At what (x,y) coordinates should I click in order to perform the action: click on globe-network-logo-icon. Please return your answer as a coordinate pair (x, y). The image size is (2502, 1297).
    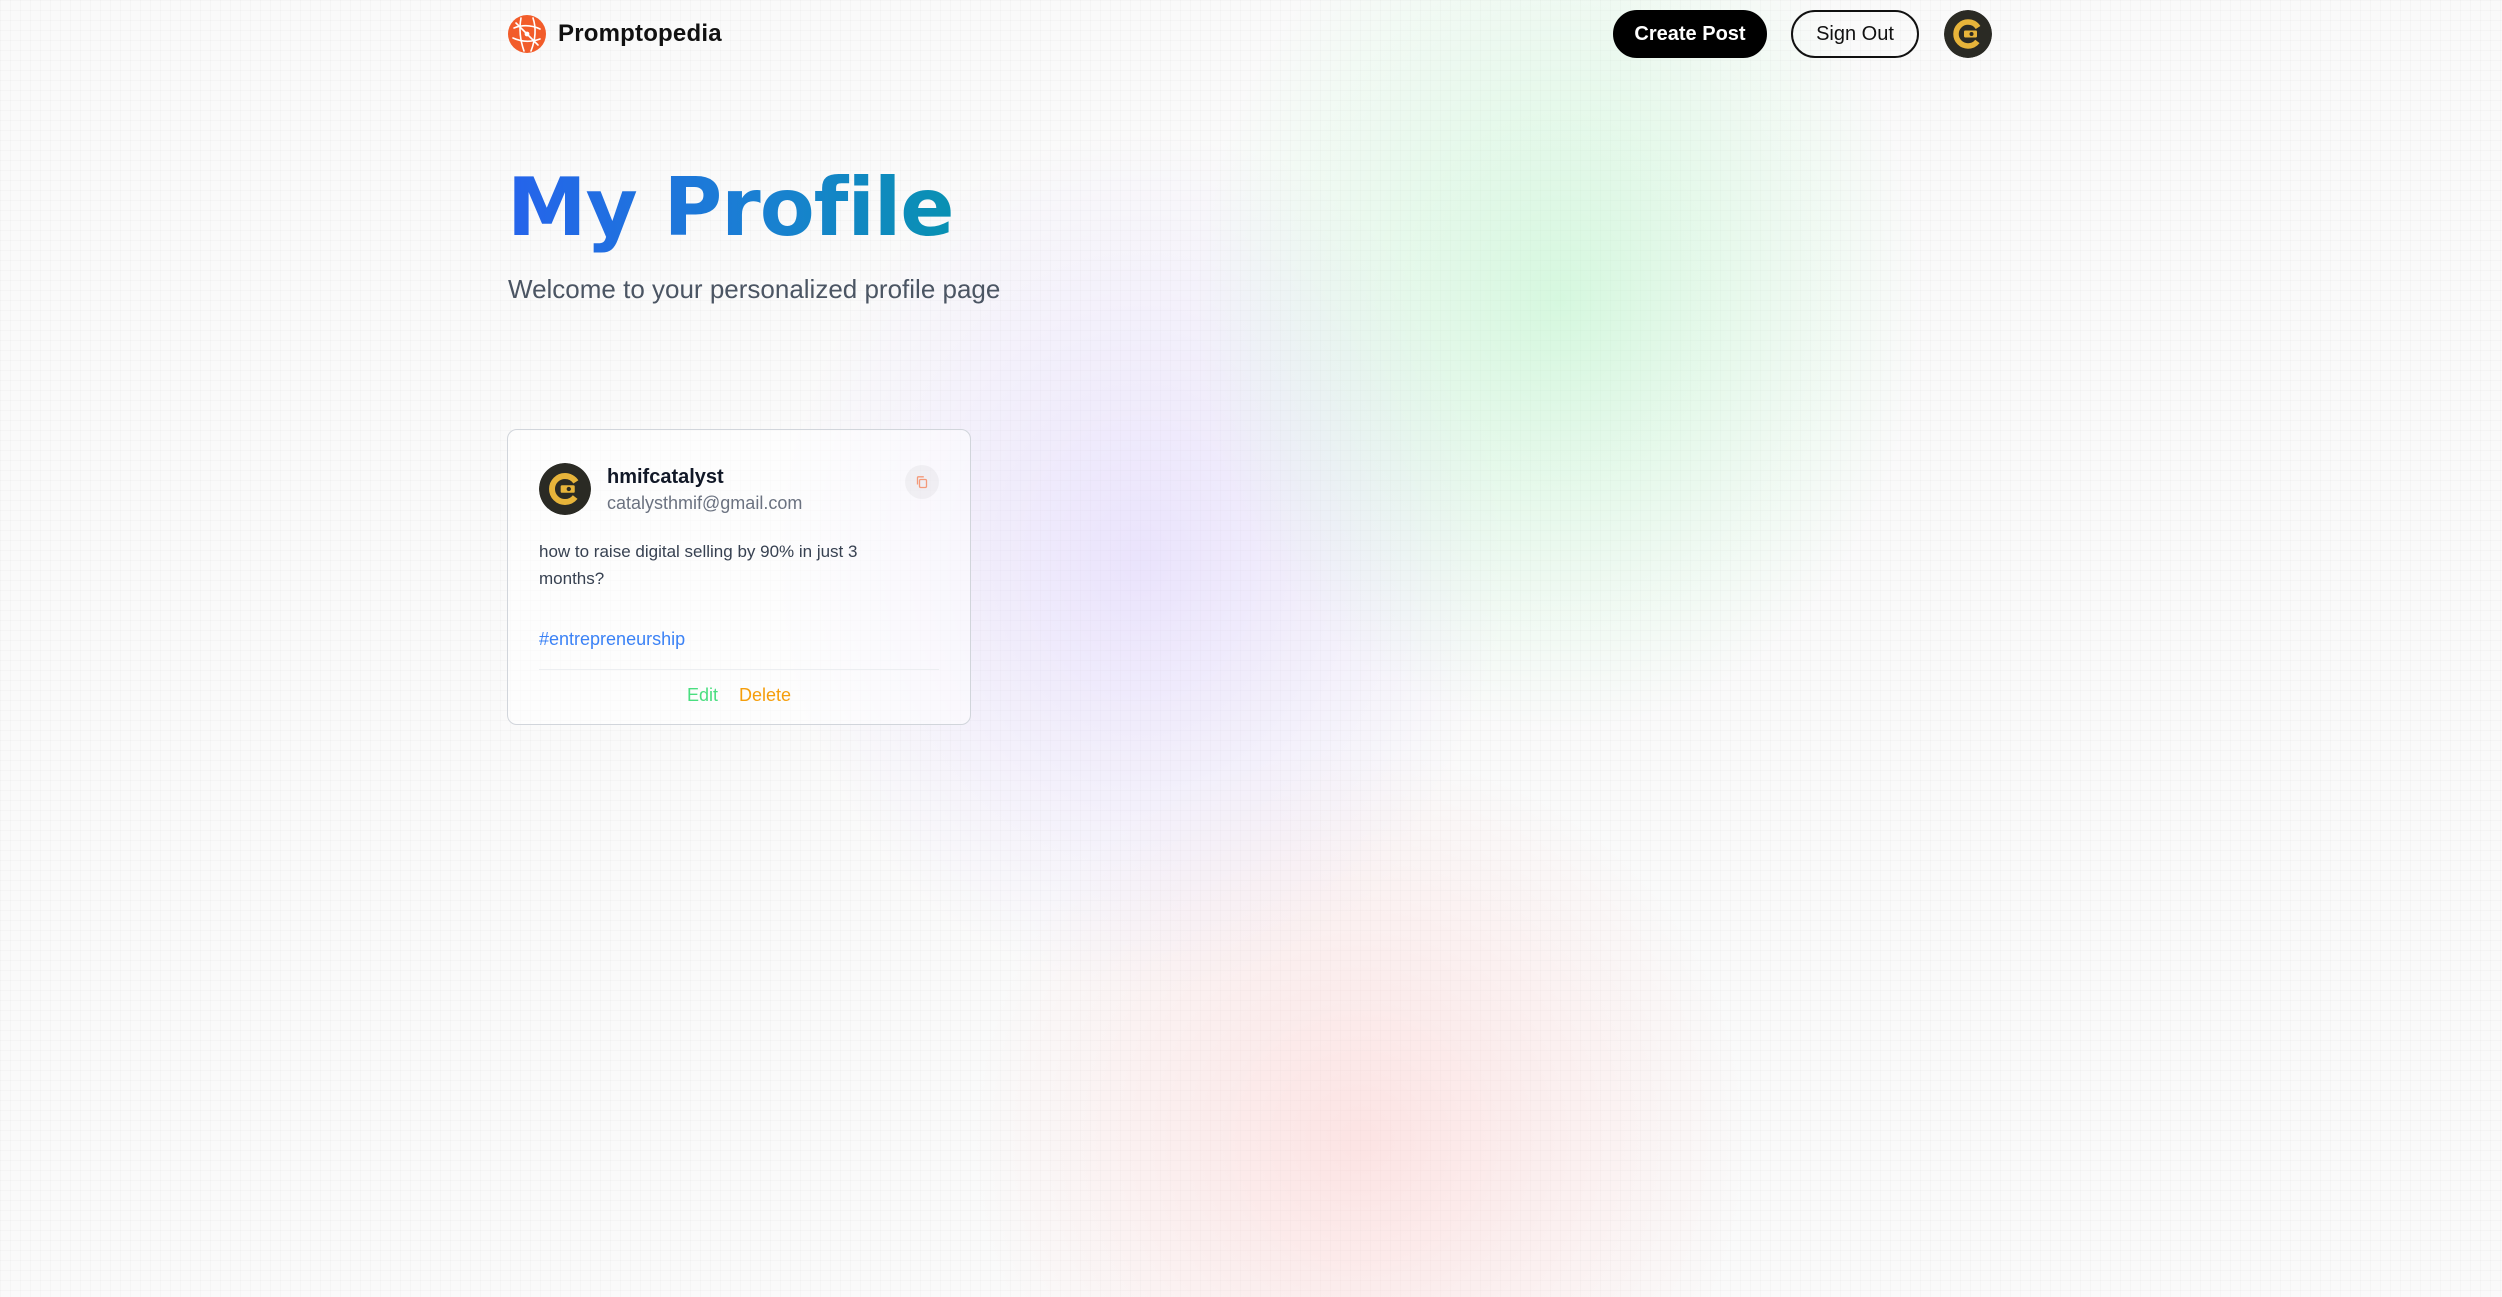
    Looking at the image, I should click on (527, 34).